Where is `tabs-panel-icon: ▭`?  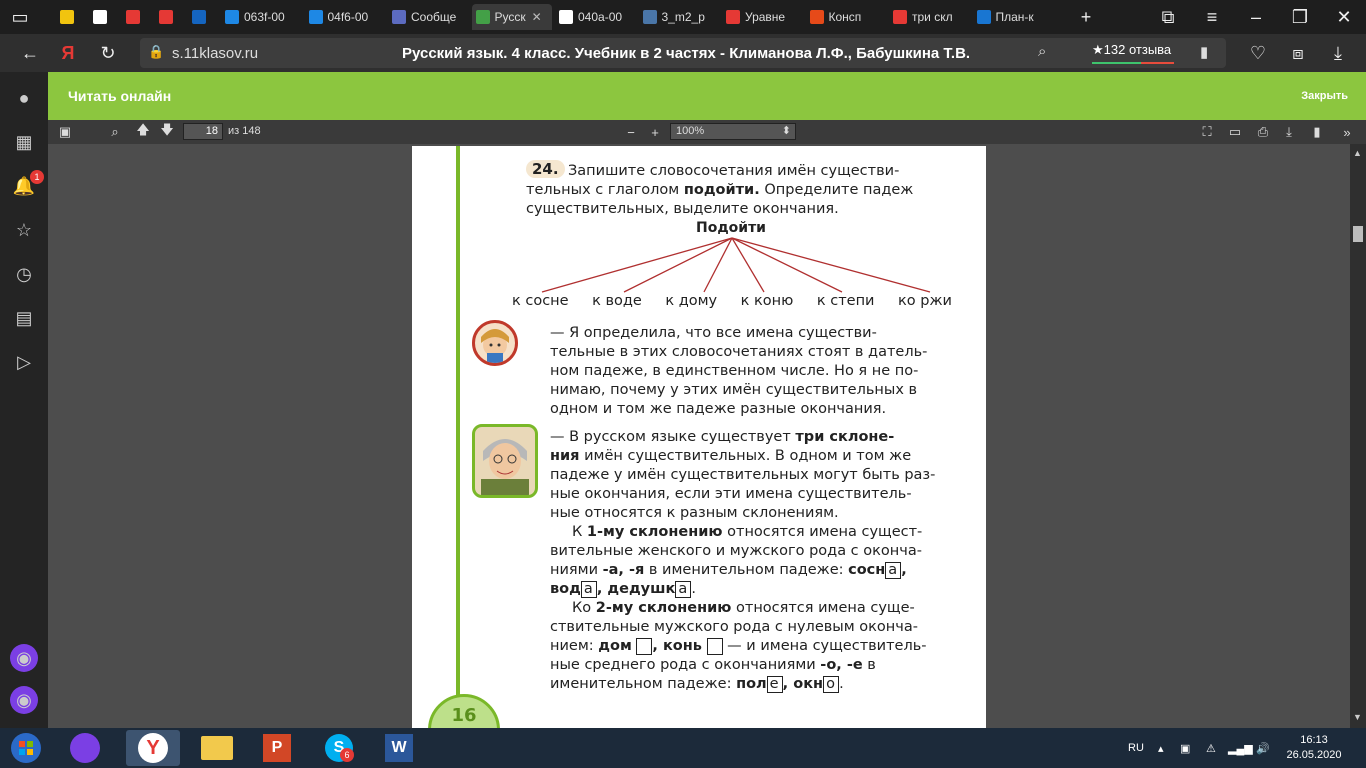 tabs-panel-icon: ▭ is located at coordinates (20, 17).